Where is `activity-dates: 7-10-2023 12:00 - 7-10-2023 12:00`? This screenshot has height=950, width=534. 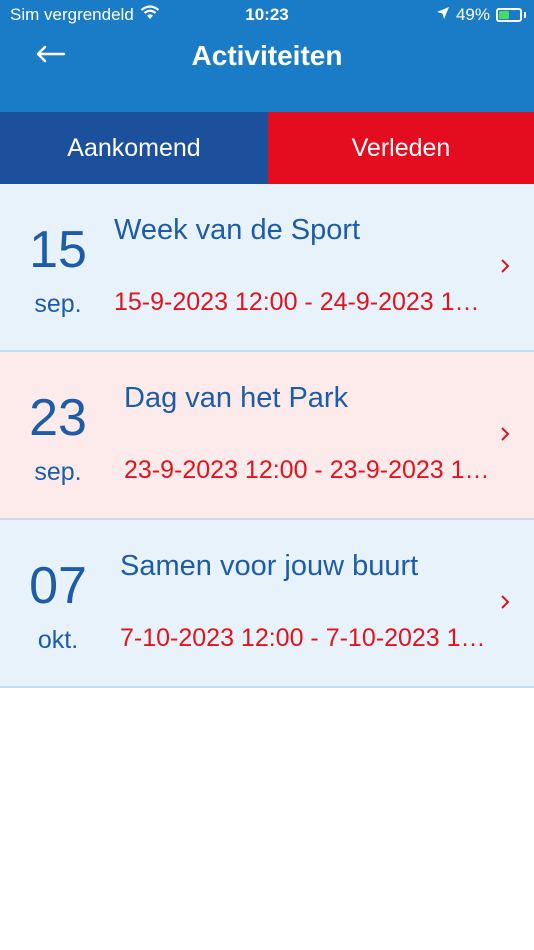
activity-dates: 7-10-2023 12:00 - 7-10-2023 12:00 is located at coordinates (304, 638).